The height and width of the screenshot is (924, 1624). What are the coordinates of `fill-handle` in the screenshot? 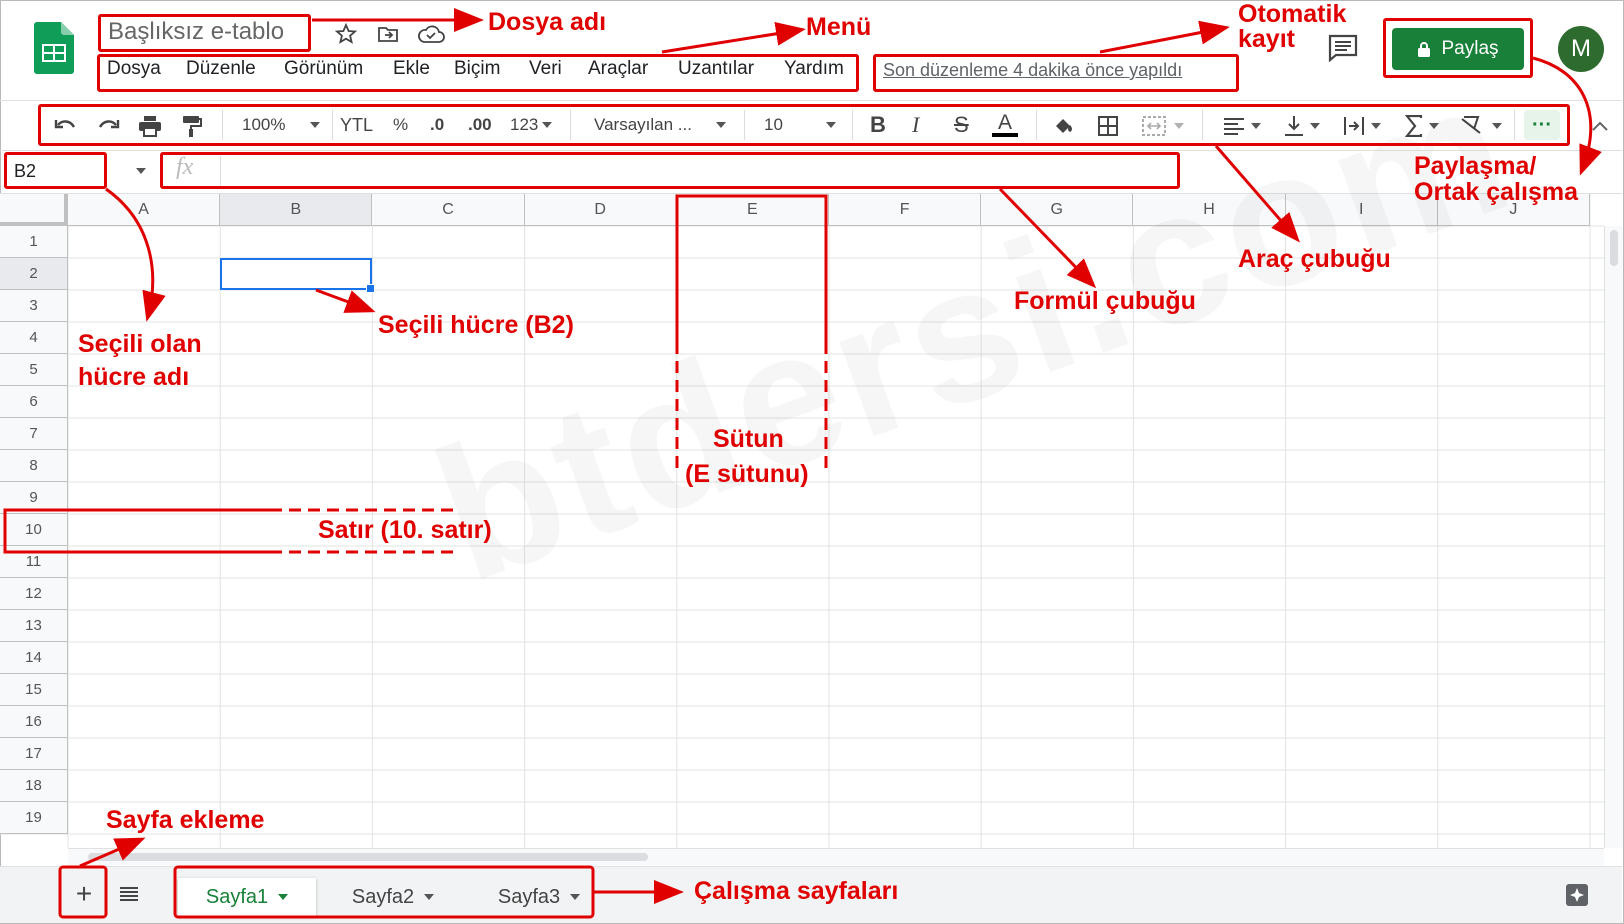 It's located at (370, 288).